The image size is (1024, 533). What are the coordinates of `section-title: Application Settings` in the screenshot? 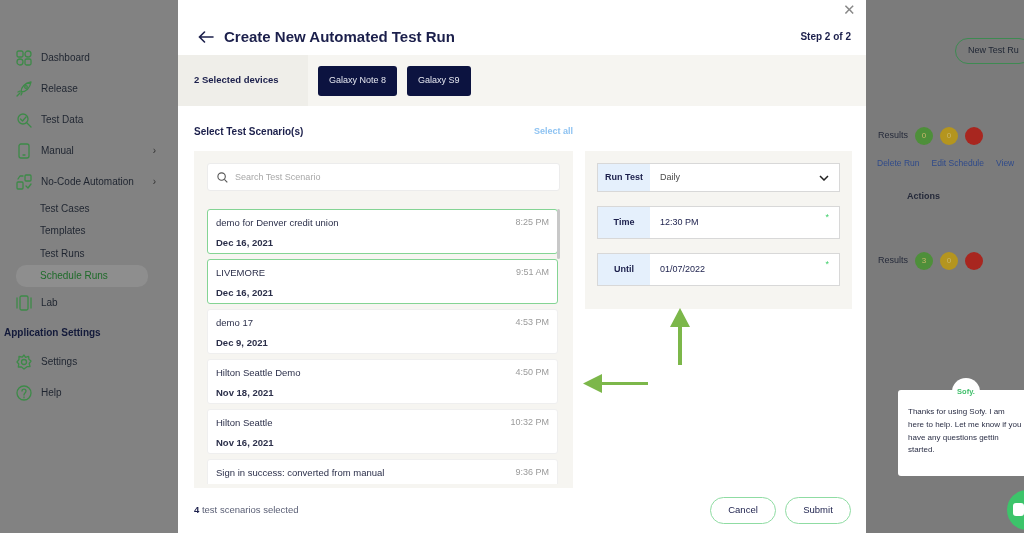 It's located at (52, 333).